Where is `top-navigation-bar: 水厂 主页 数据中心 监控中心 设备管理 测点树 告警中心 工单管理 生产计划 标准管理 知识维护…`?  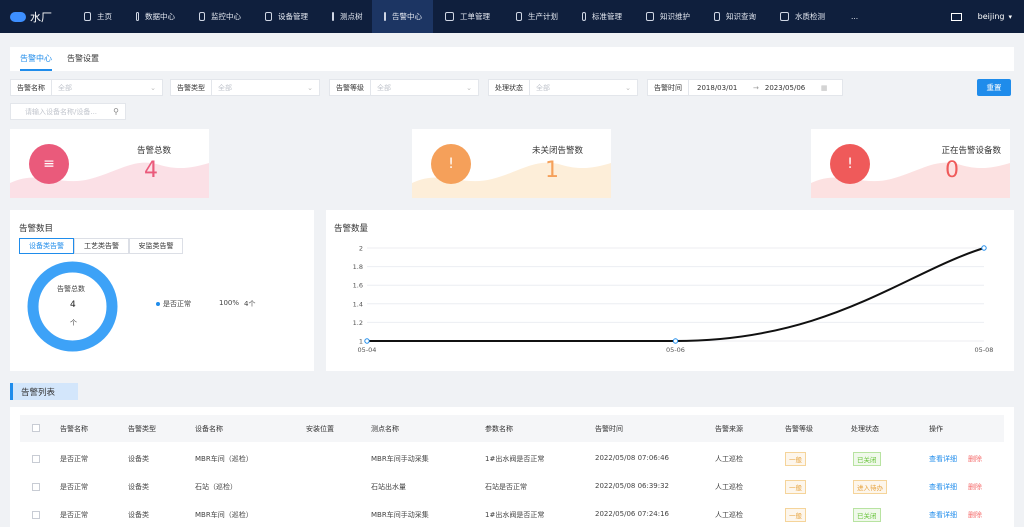 top-navigation-bar: 水厂 主页 数据中心 监控中心 设备管理 测点树 告警中心 工单管理 生产计划 标准管理 知识维护… is located at coordinates (512, 16).